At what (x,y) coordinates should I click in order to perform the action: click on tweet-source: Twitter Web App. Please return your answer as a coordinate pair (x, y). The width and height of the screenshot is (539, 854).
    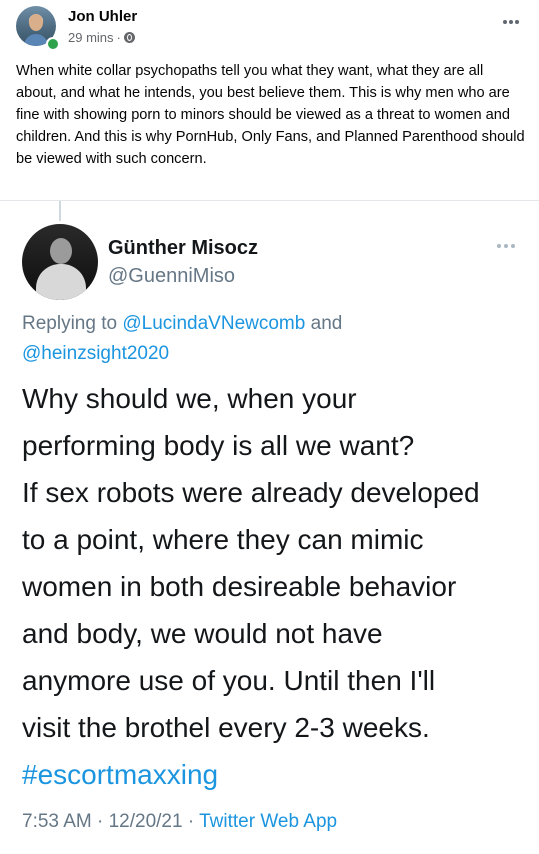
    Looking at the image, I should click on (268, 821).